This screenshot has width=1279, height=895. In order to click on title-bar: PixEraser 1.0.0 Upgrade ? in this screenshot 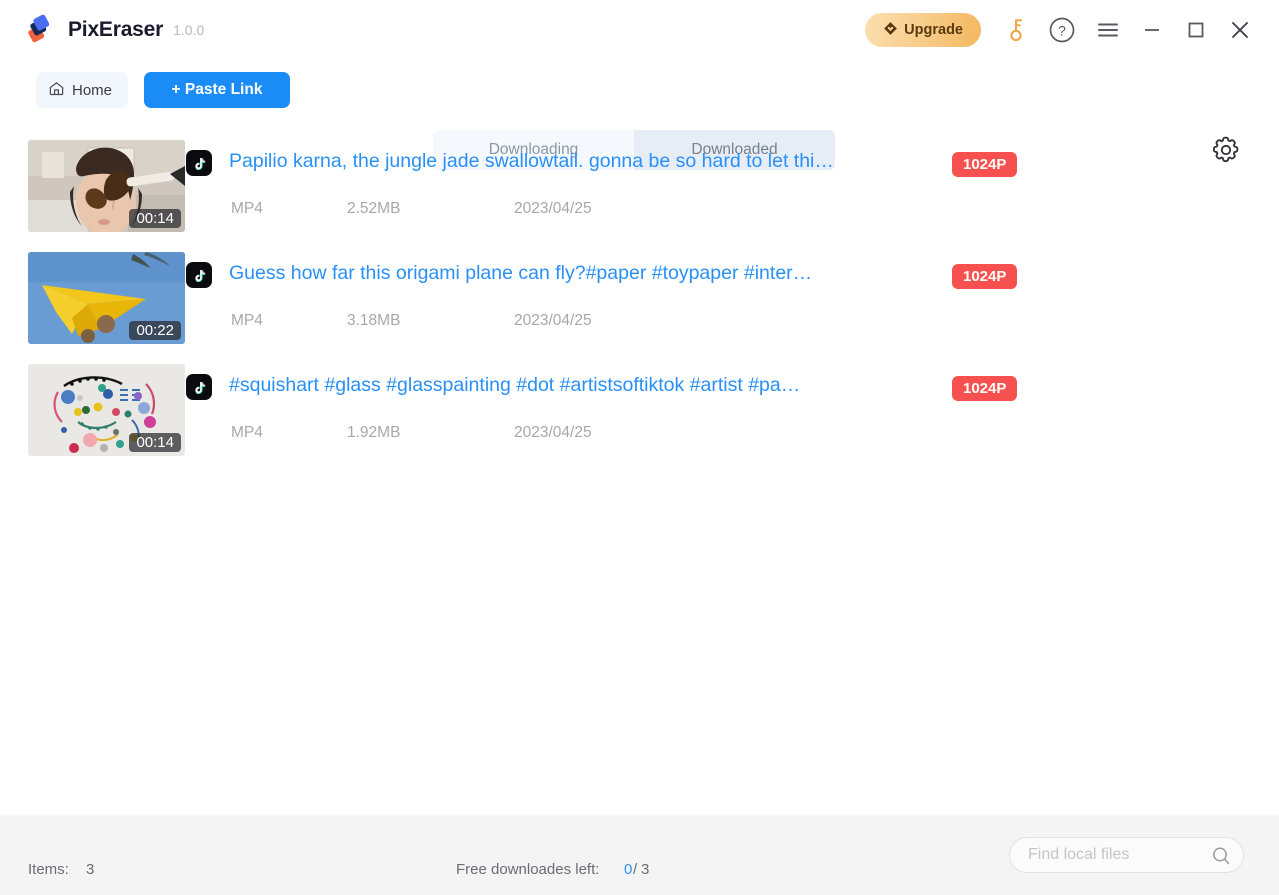, I will do `click(639, 30)`.